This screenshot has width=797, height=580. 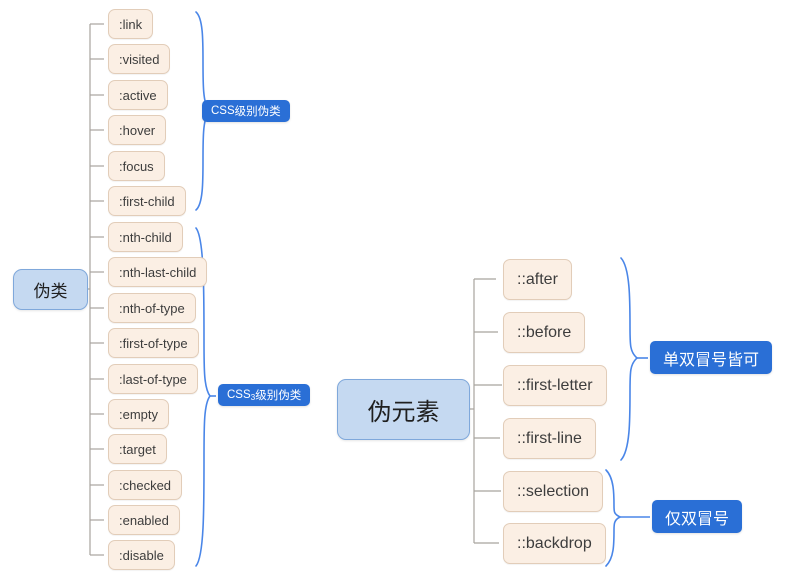 What do you see at coordinates (147, 201) in the screenshot?
I see `leaf-node-first-child: :first-child` at bounding box center [147, 201].